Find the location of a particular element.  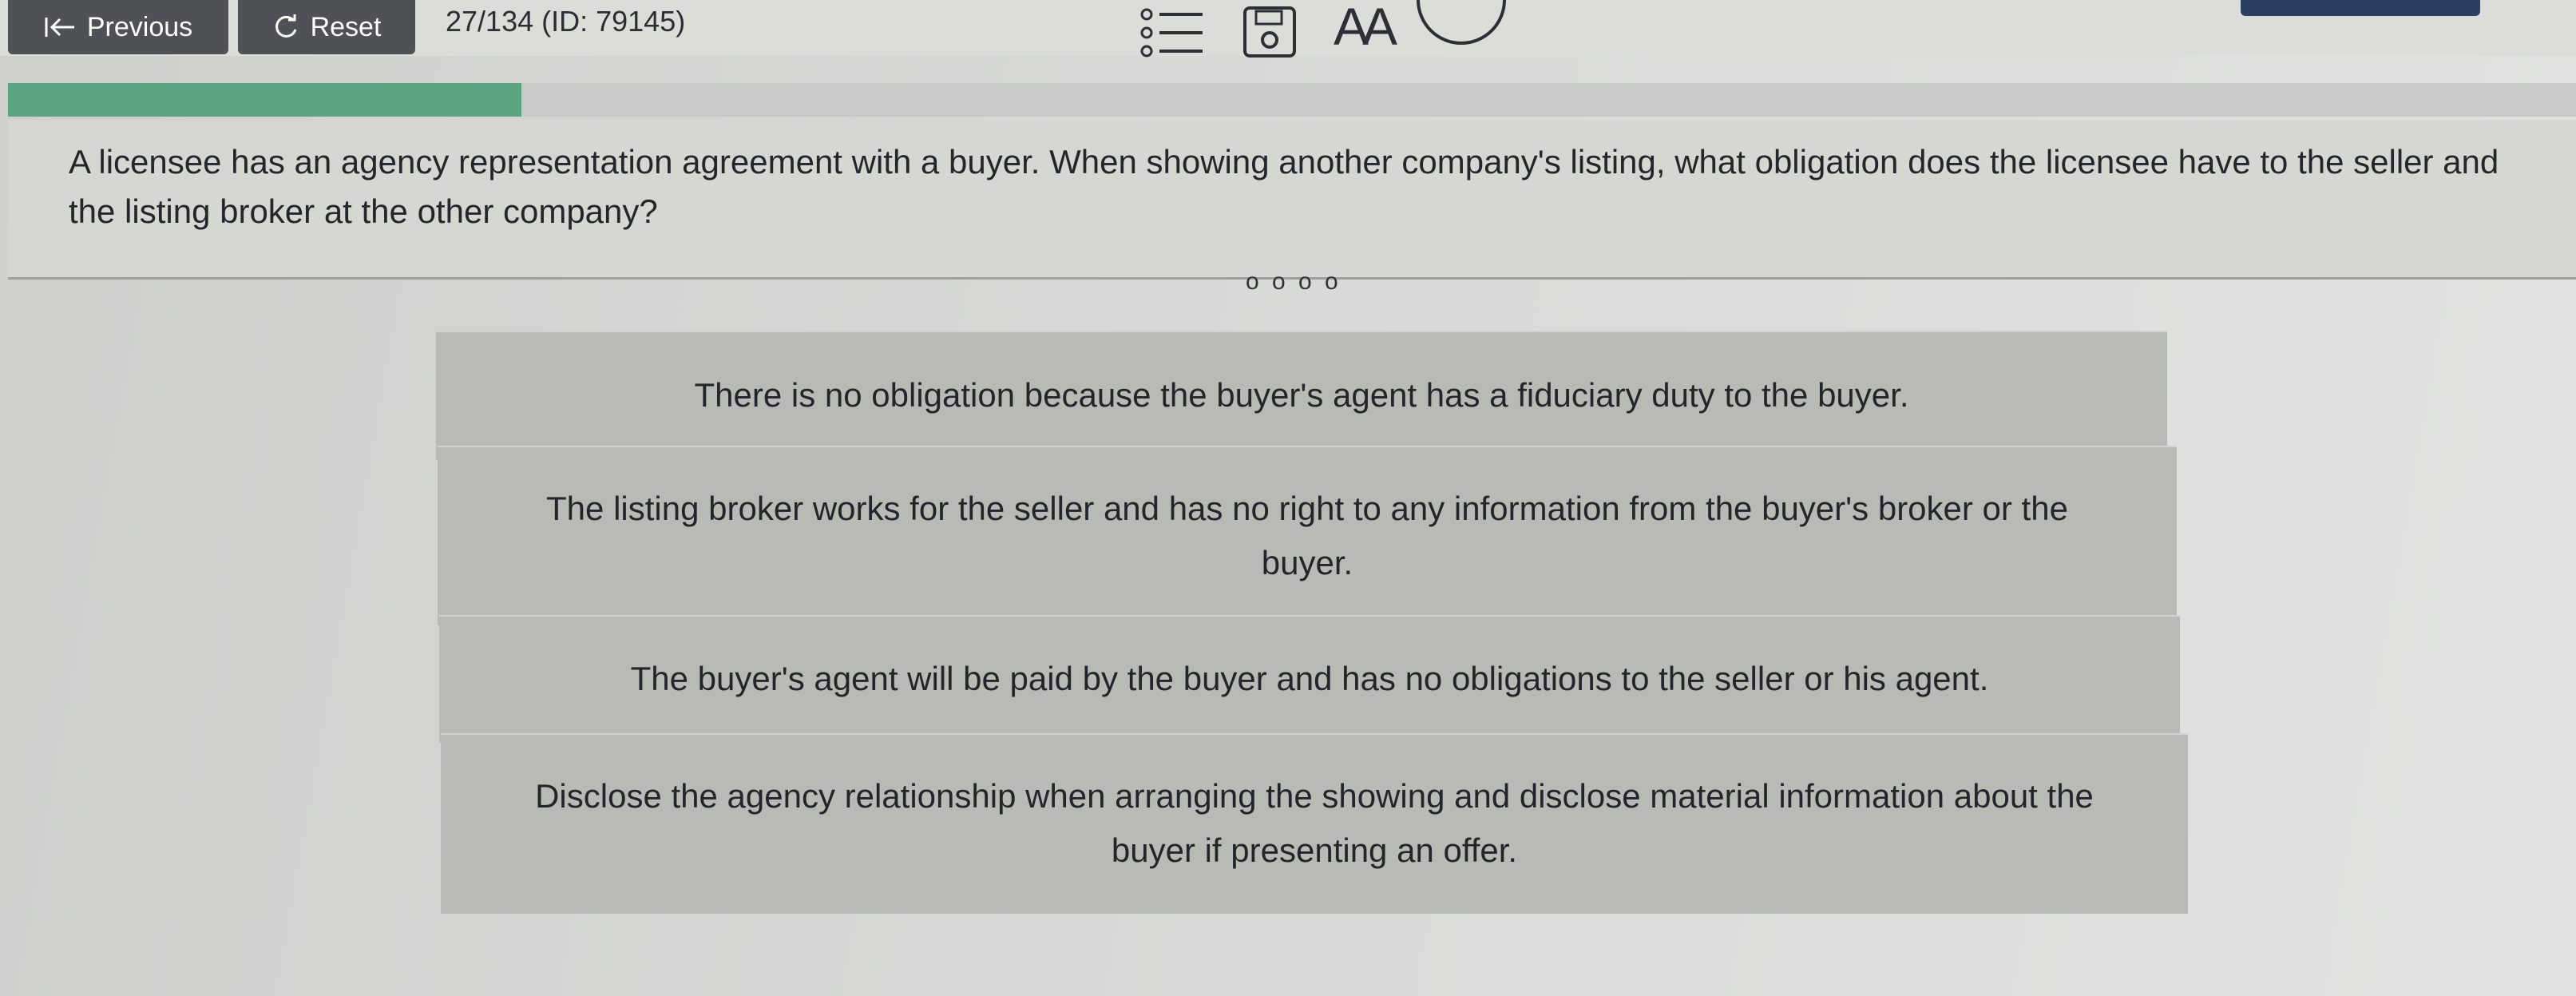

reset-button: Reset is located at coordinates (326, 27).